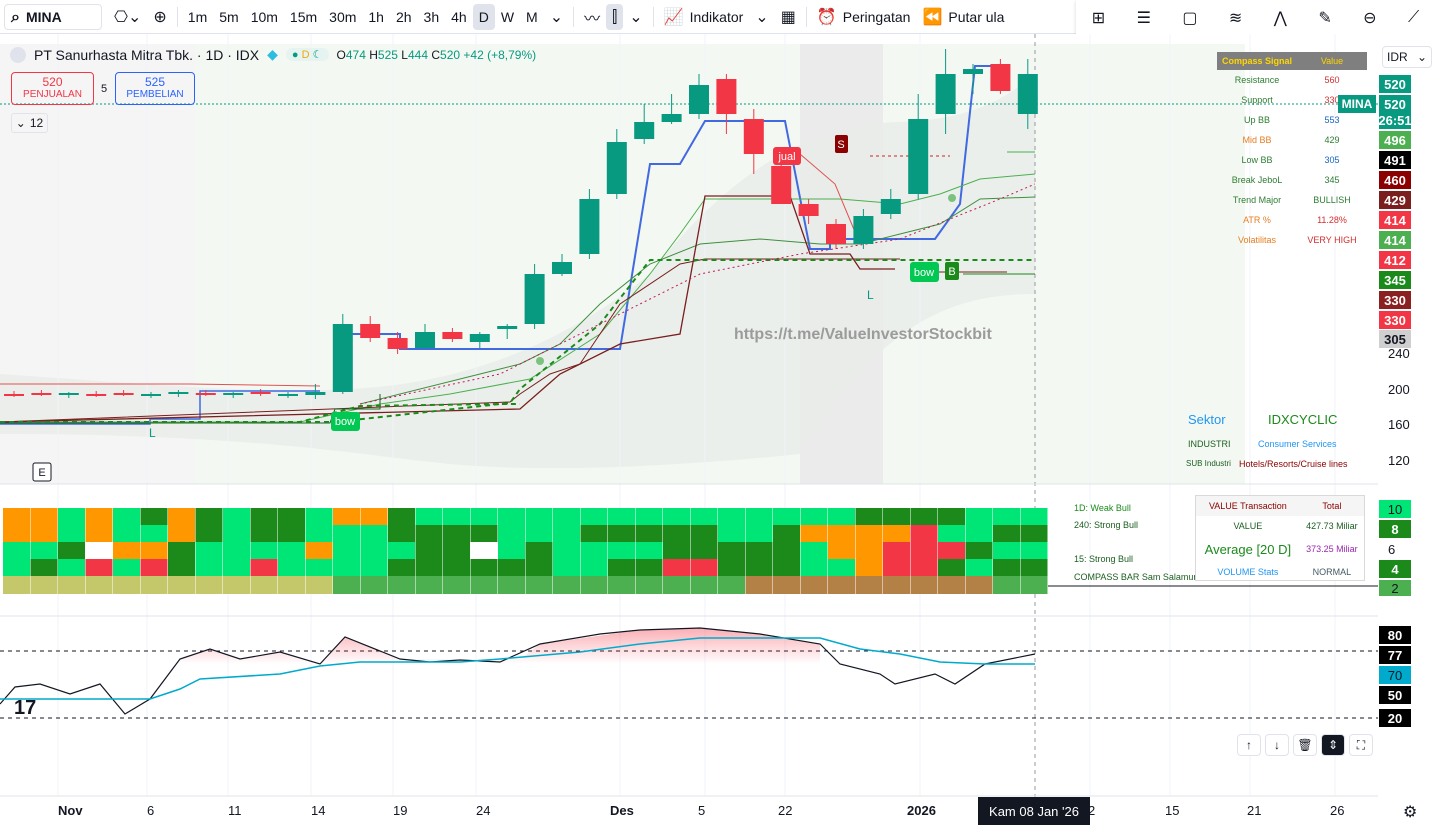 Image resolution: width=1435 pixels, height=825 pixels. What do you see at coordinates (264, 17) in the screenshot?
I see `interval-10m: 10m` at bounding box center [264, 17].